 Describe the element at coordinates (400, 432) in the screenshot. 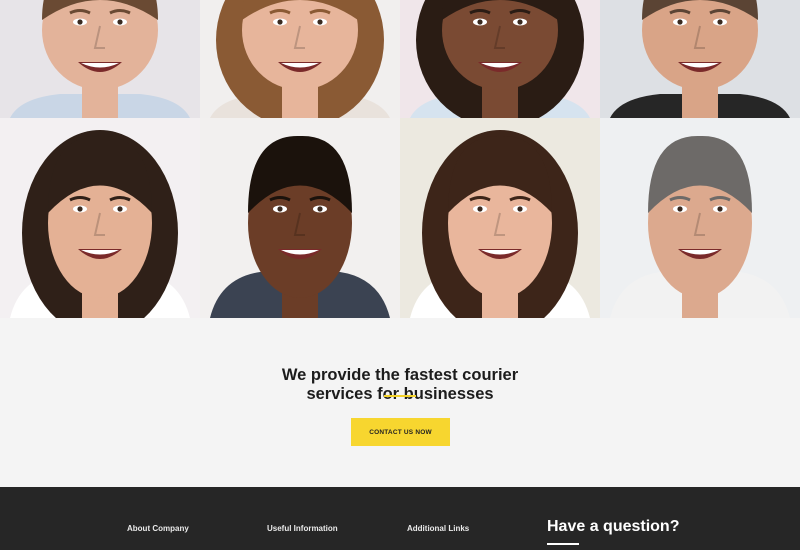

I see `contact-us-button: CONTACT US NOW` at that location.